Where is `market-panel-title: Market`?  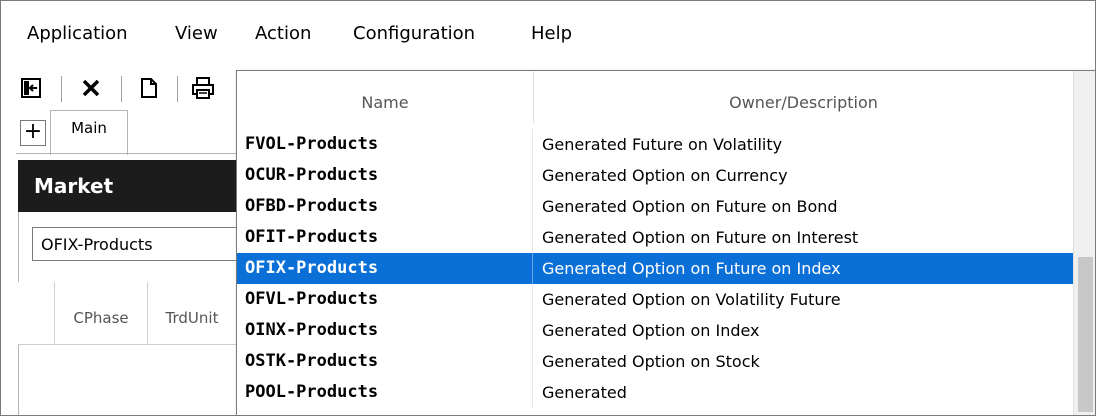
market-panel-title: Market is located at coordinates (138, 186).